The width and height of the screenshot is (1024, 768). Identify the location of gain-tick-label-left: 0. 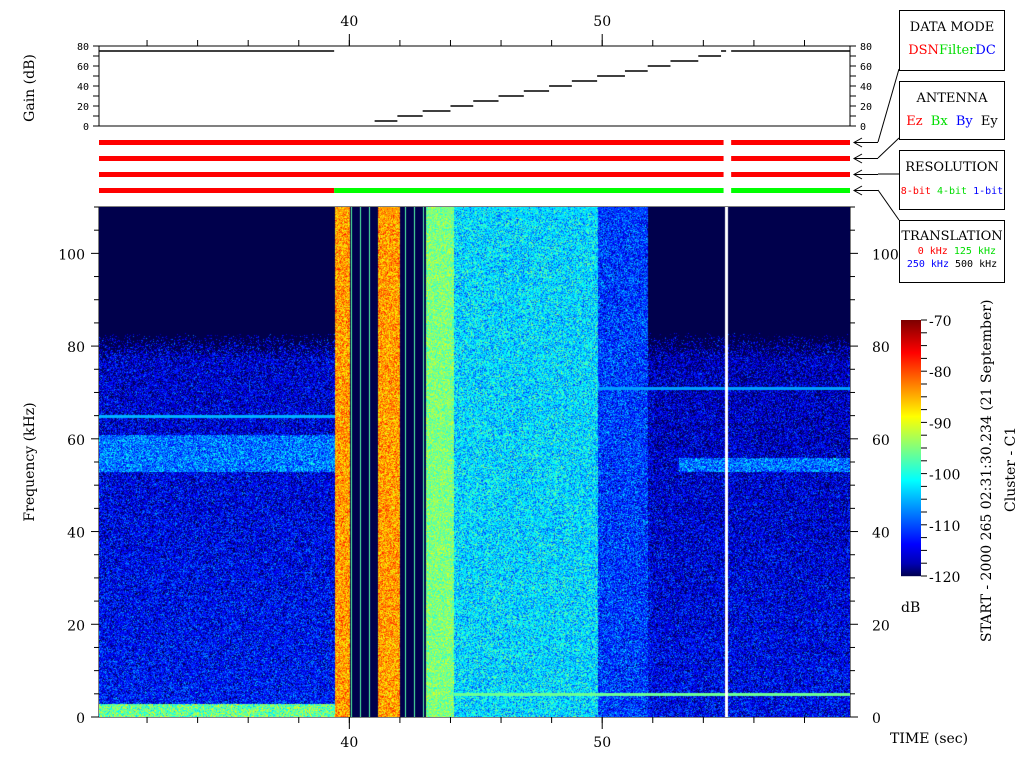
(86, 127).